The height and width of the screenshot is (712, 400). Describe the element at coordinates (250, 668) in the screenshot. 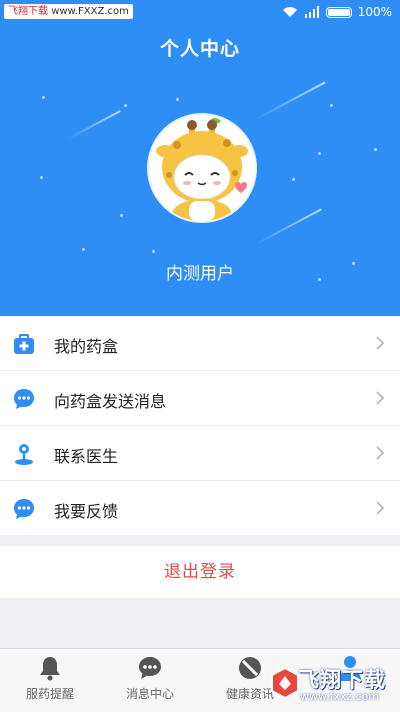

I see `news-icon` at that location.